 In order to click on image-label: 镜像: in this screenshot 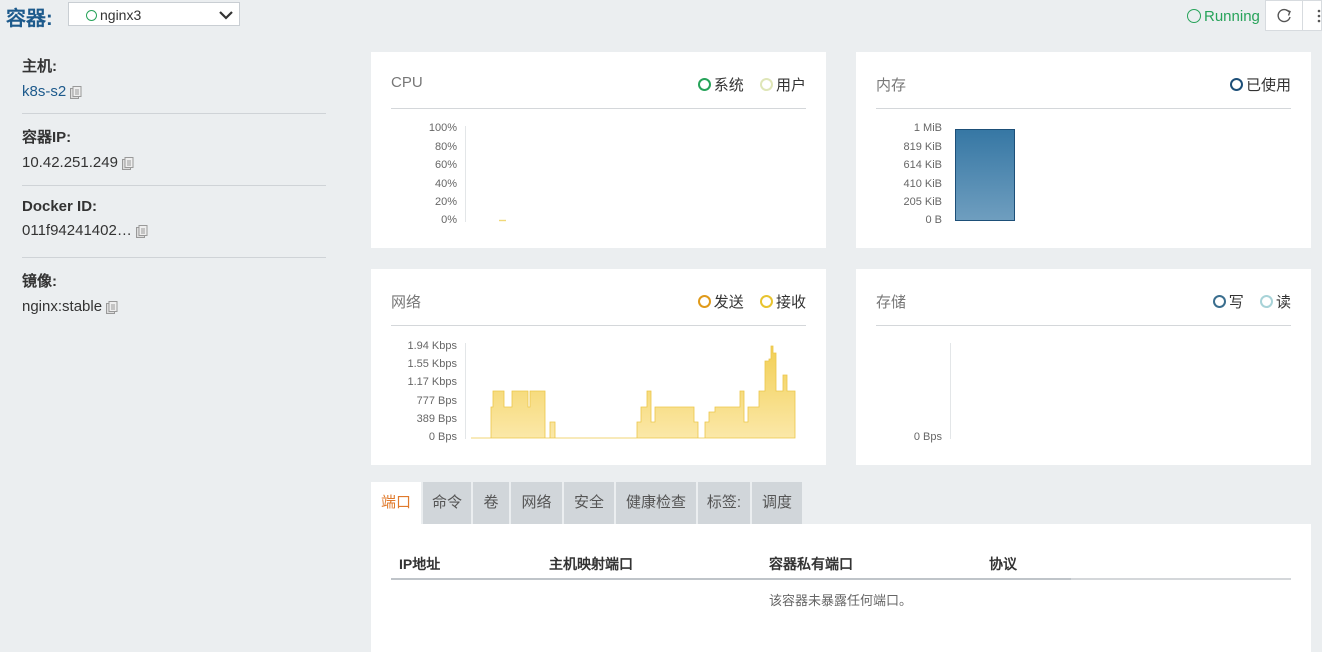, I will do `click(39, 281)`.